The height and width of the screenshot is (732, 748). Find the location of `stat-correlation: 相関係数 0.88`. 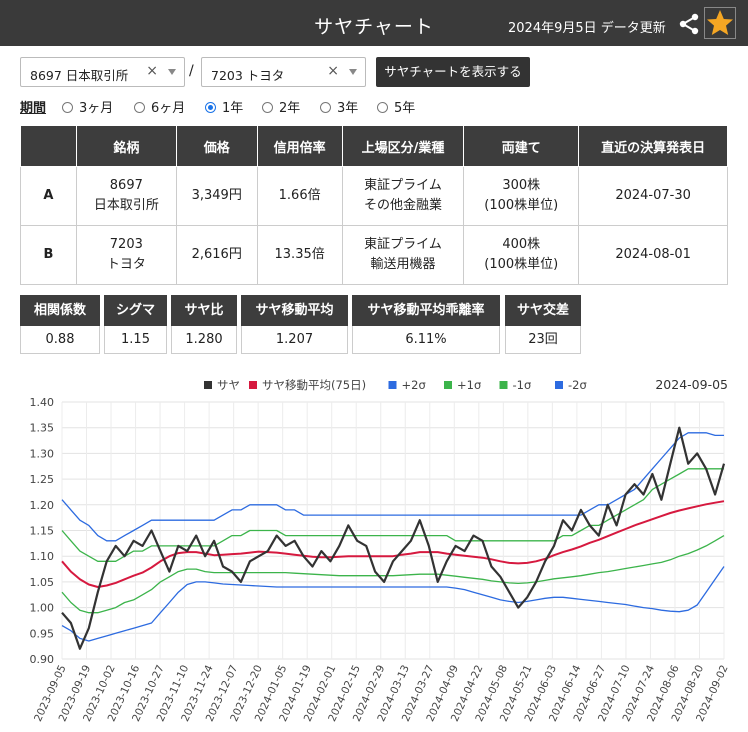

stat-correlation: 相関係数 0.88 is located at coordinates (60, 324).